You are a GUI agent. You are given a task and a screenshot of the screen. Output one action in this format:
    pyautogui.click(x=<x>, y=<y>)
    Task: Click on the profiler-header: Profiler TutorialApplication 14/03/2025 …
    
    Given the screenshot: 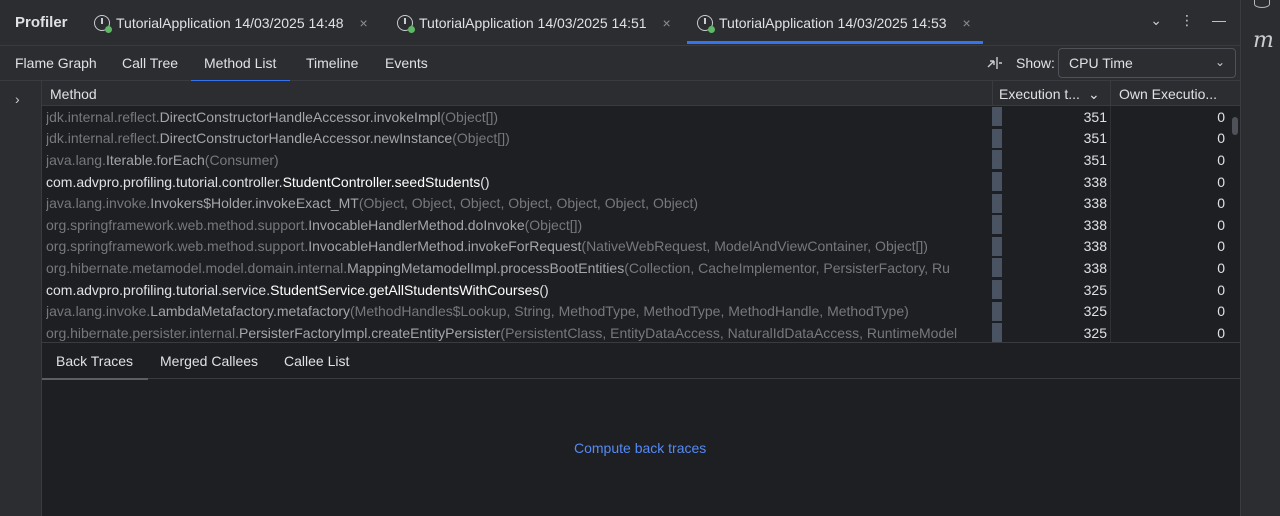 What is the action you would take?
    pyautogui.click(x=620, y=23)
    